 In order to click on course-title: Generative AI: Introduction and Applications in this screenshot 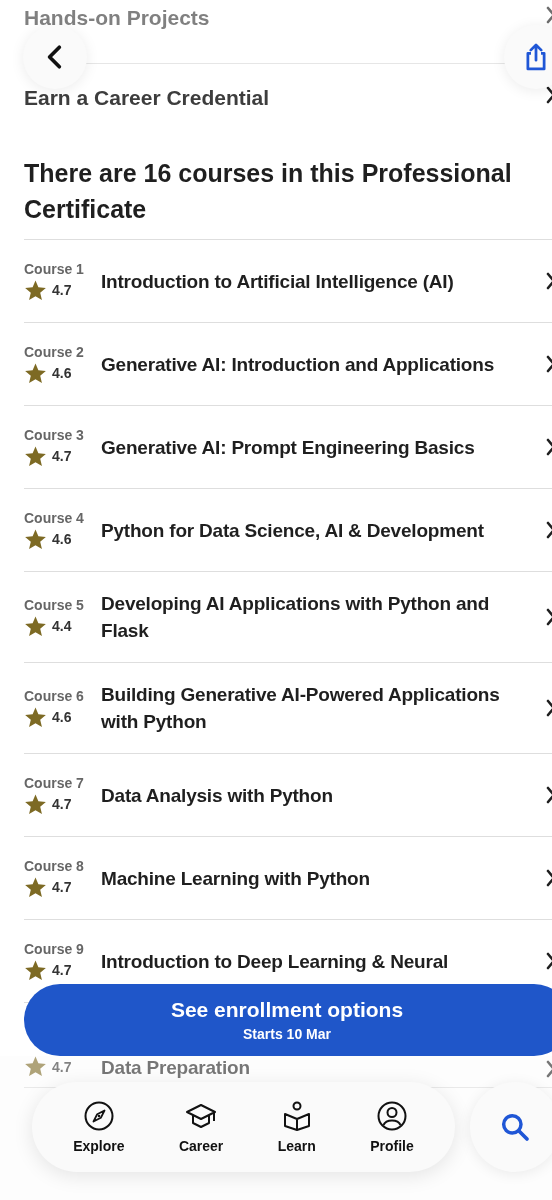, I will do `click(302, 364)`.